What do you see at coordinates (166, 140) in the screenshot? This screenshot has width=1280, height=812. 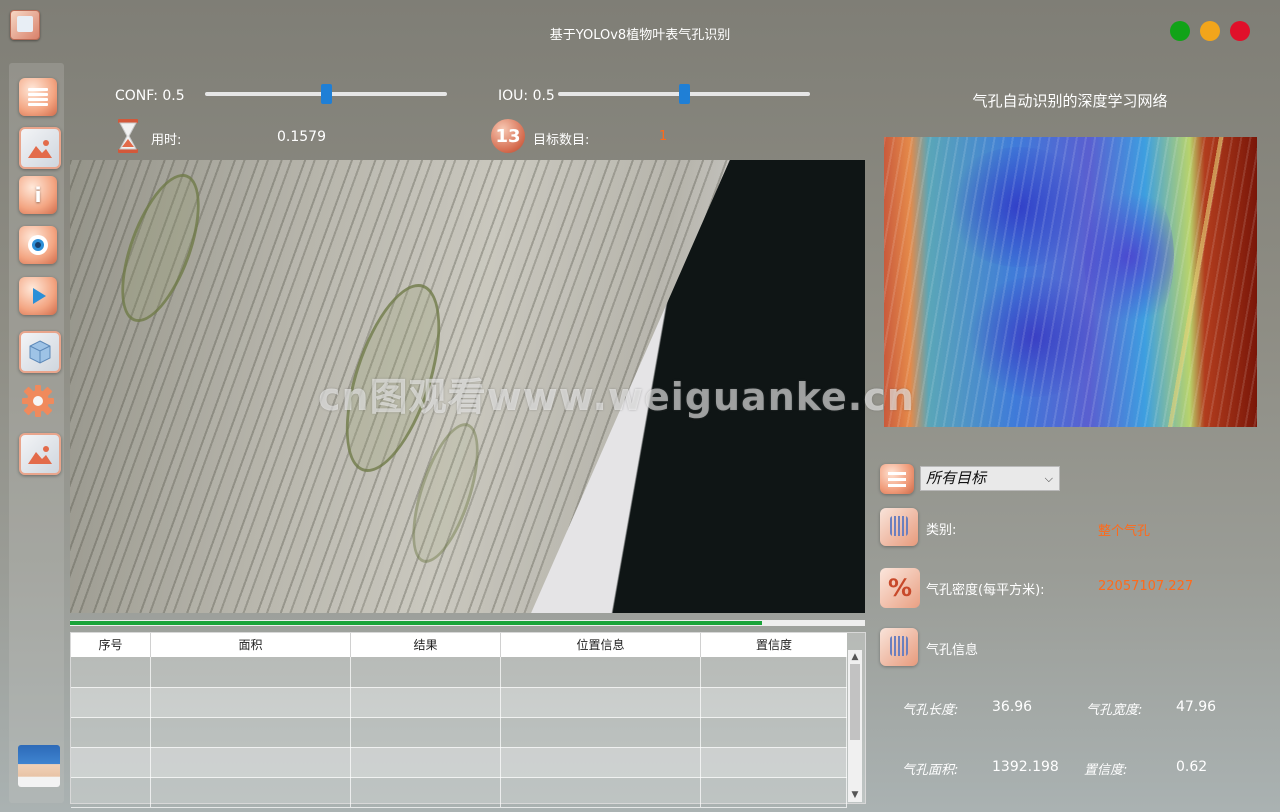 I see `time-label: 用时:` at bounding box center [166, 140].